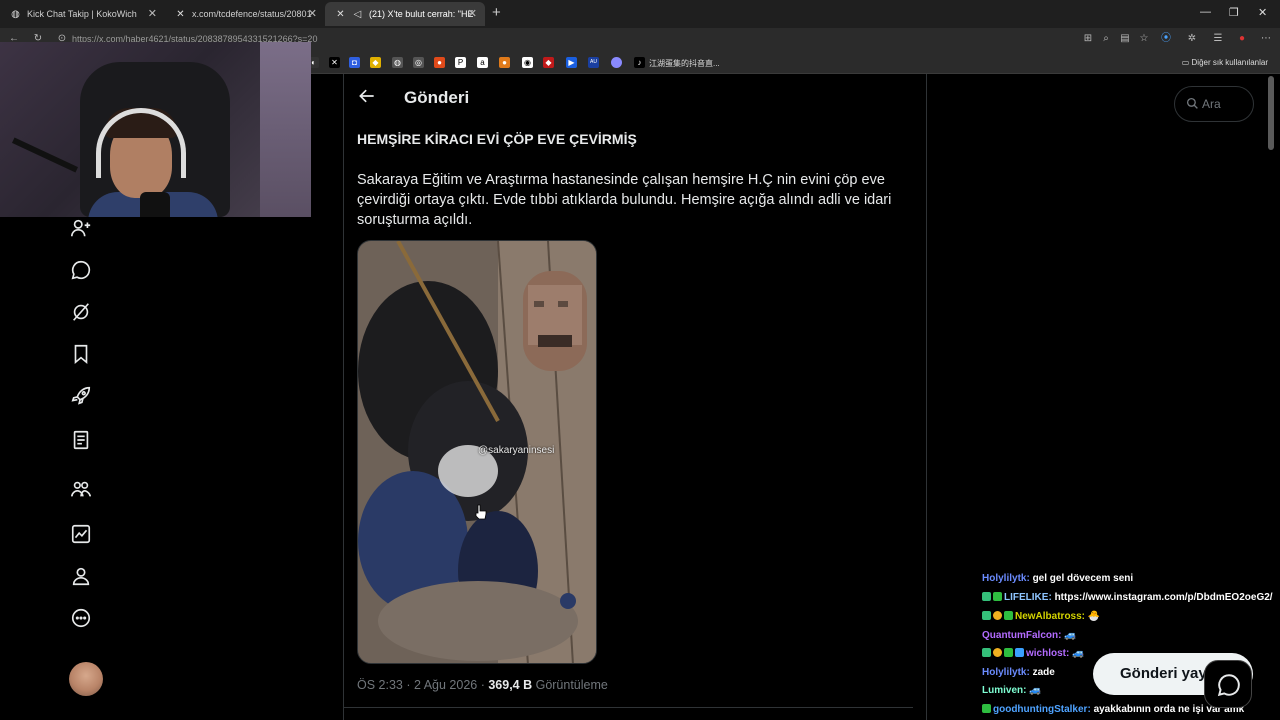  Describe the element at coordinates (1266, 39) in the screenshot. I see `settings-menu-icon: ⋯` at that location.